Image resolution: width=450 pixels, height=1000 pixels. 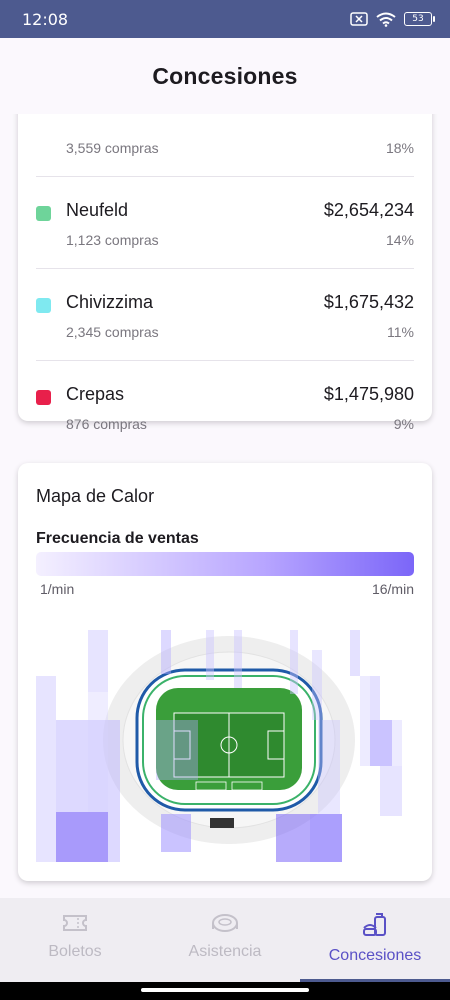 What do you see at coordinates (225, 564) in the screenshot?
I see `legend-gradient-bar` at bounding box center [225, 564].